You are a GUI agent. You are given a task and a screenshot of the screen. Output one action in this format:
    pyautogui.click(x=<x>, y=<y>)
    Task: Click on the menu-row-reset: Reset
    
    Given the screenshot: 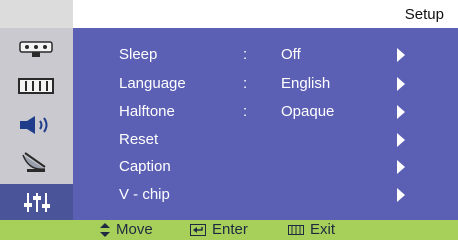 What is the action you would take?
    pyautogui.click(x=284, y=140)
    